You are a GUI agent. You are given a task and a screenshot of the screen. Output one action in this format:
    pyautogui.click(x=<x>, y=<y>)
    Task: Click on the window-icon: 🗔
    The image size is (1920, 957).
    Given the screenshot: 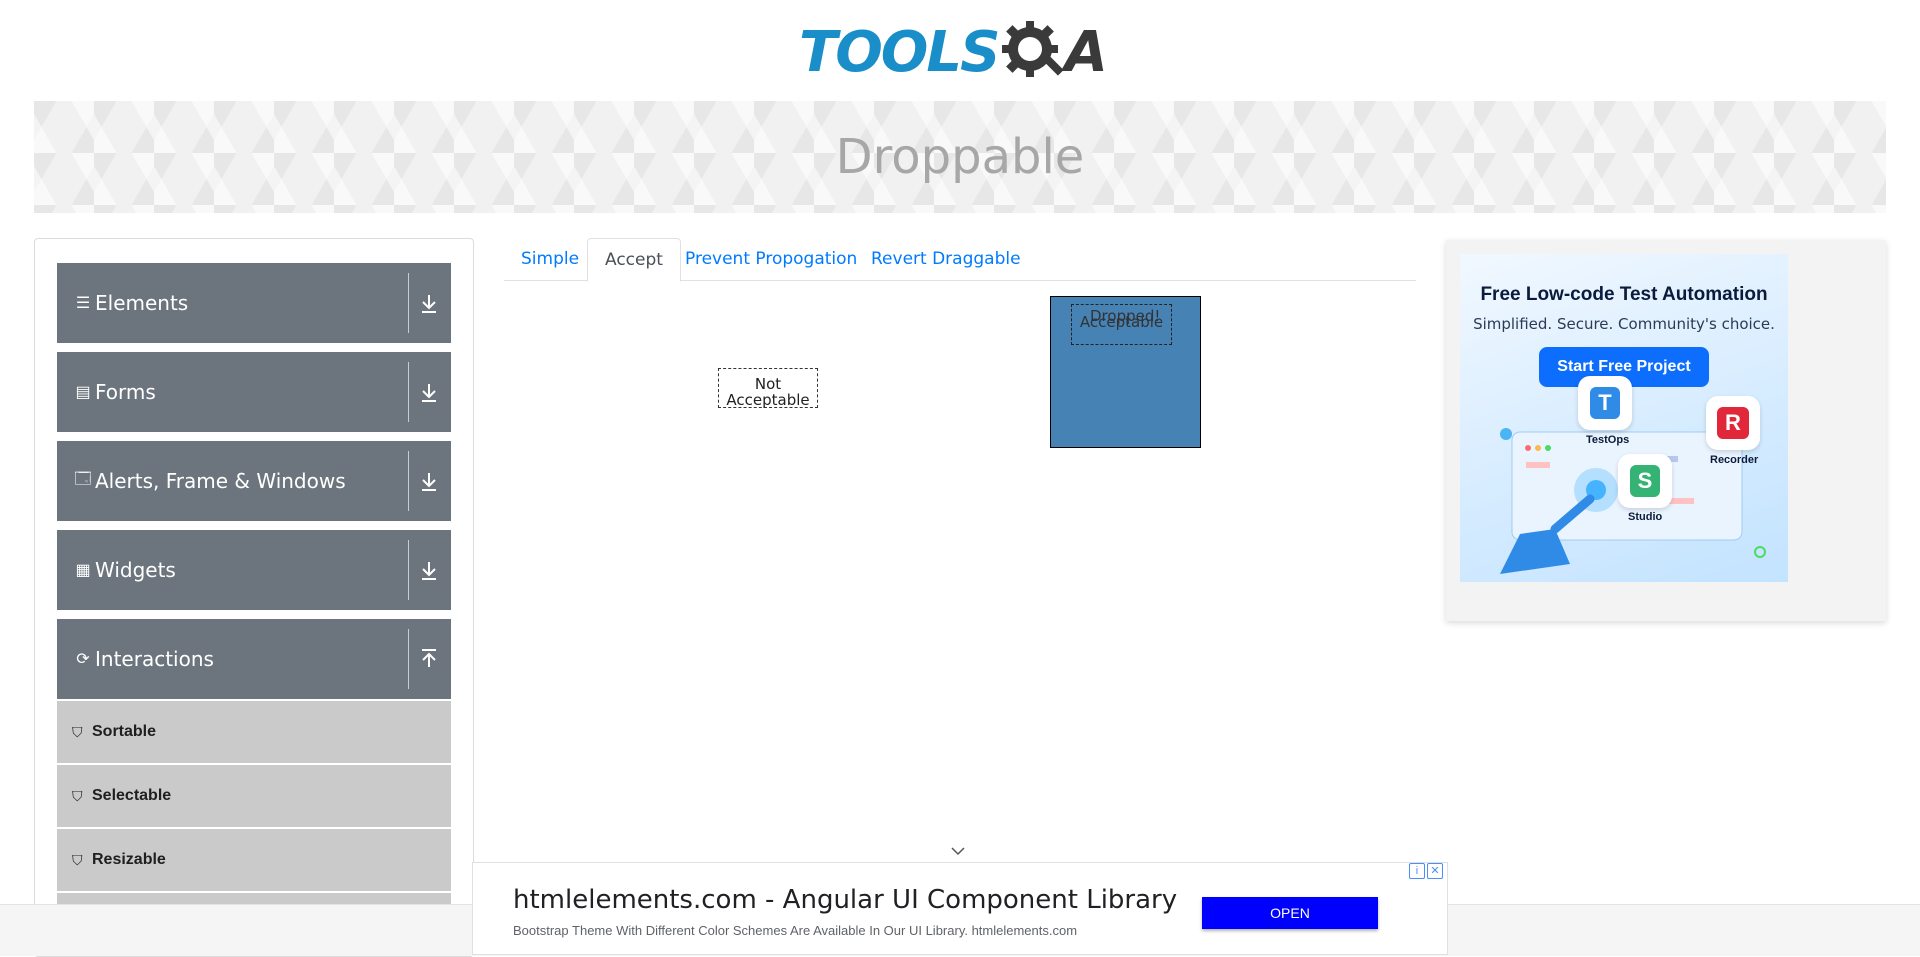 What is the action you would take?
    pyautogui.click(x=83, y=479)
    